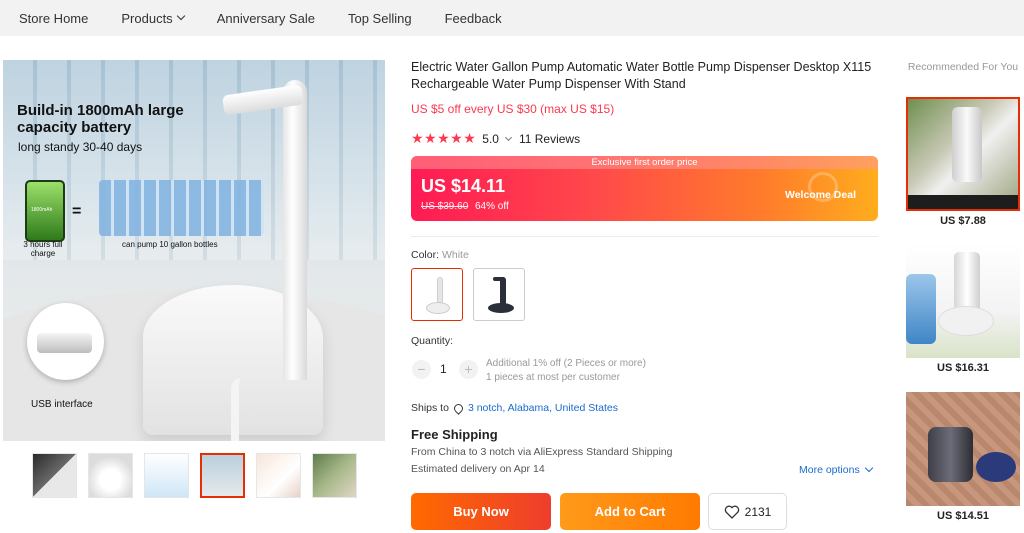 Image resolution: width=1024 pixels, height=533 pixels. I want to click on color-swatch-white, so click(437, 294).